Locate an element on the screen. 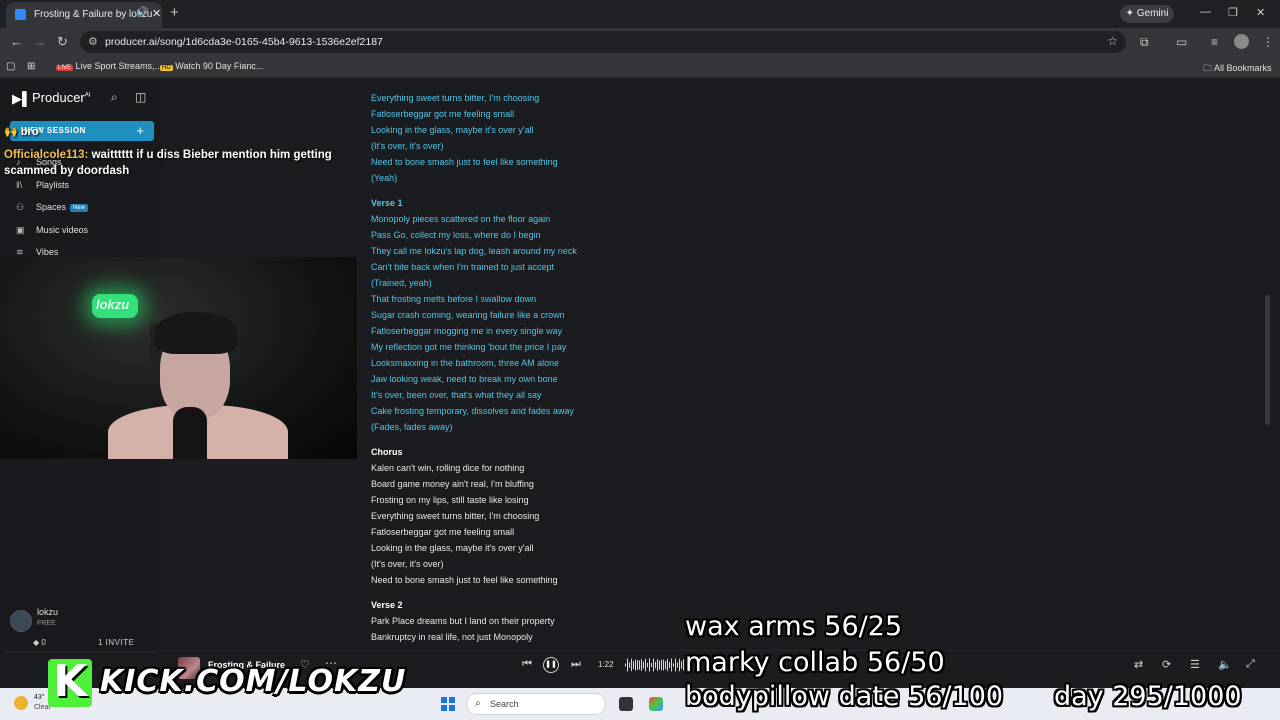 This screenshot has width=1280, height=720. elapsed-time: 1:22 is located at coordinates (606, 664).